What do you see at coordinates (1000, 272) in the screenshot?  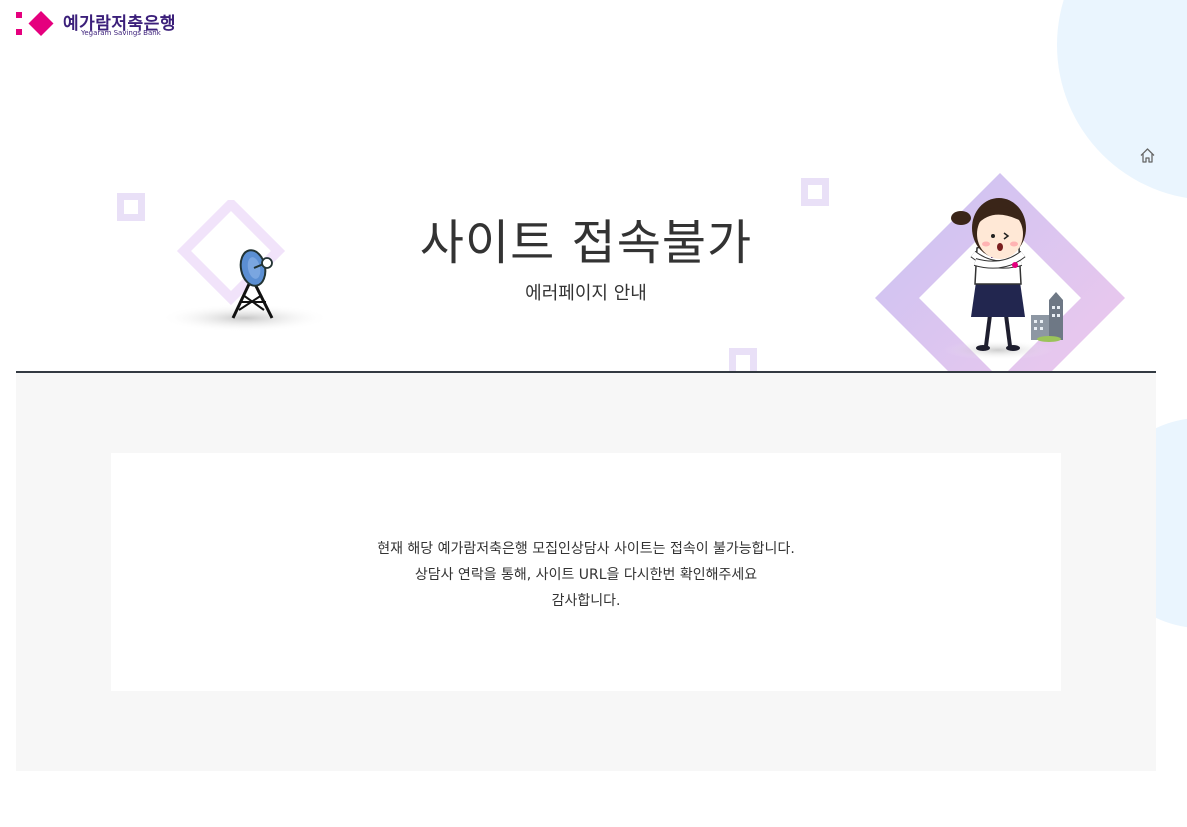 I see `character-illustration` at bounding box center [1000, 272].